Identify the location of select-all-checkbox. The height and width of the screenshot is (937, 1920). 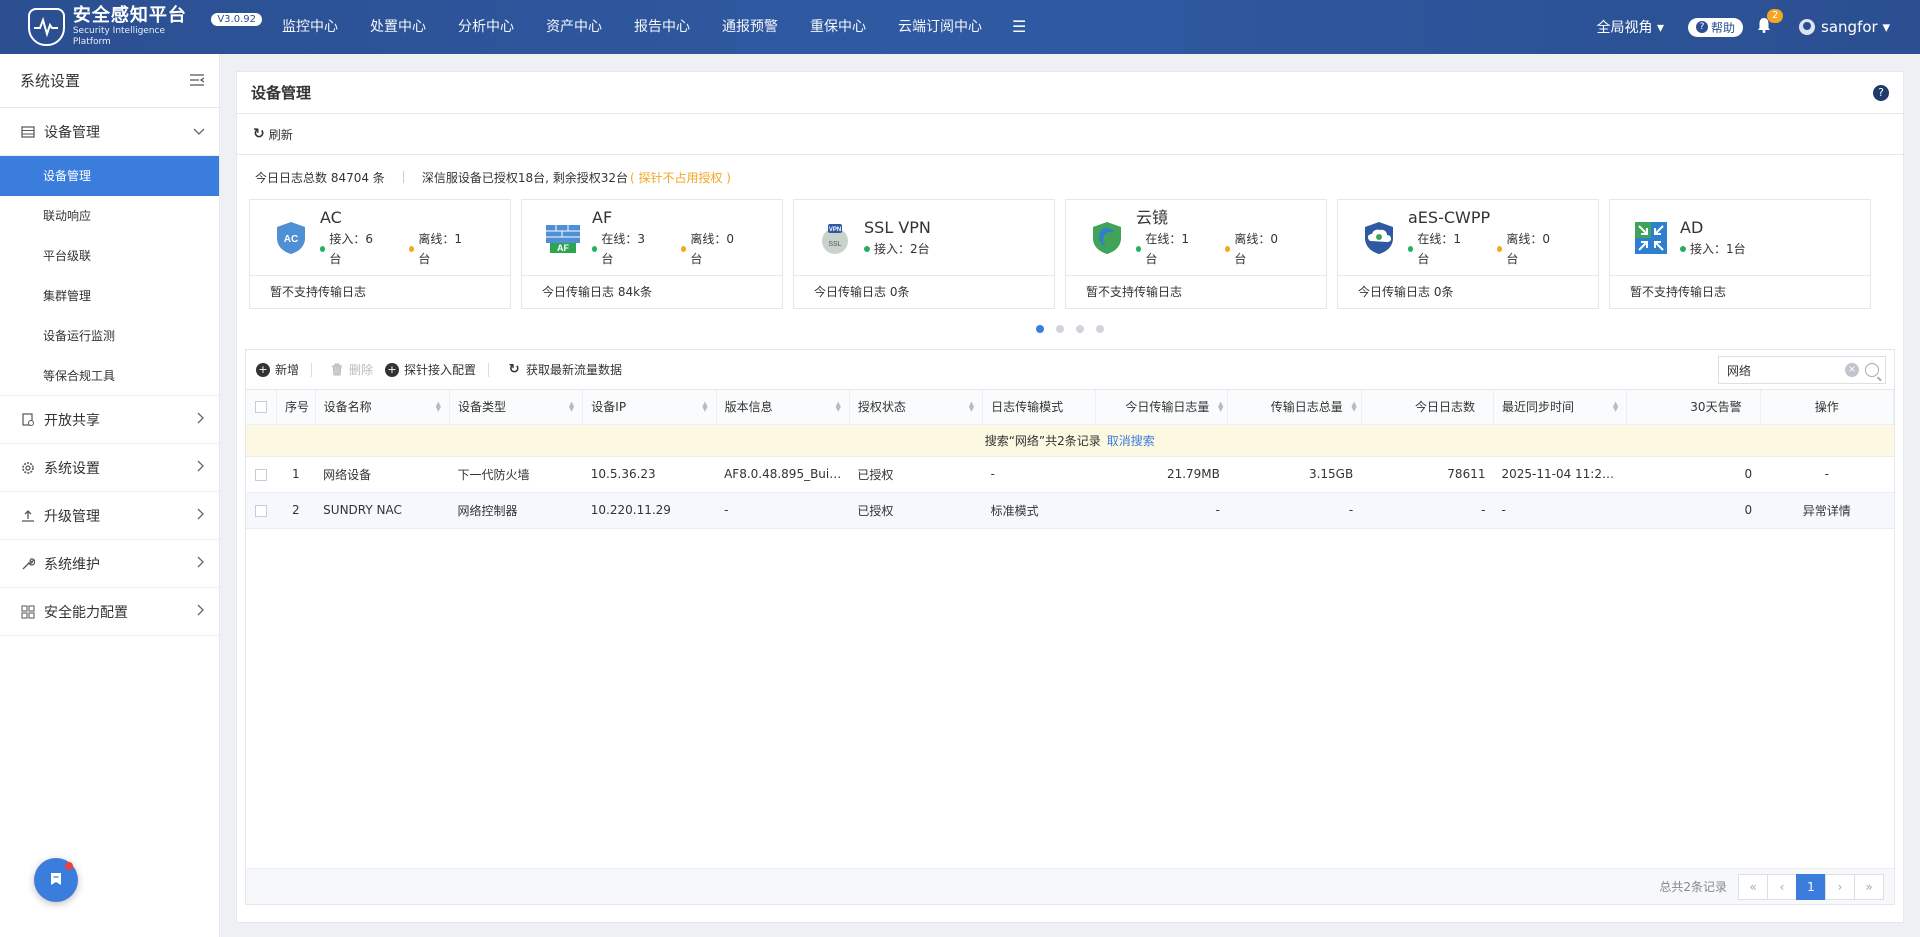
(262, 407).